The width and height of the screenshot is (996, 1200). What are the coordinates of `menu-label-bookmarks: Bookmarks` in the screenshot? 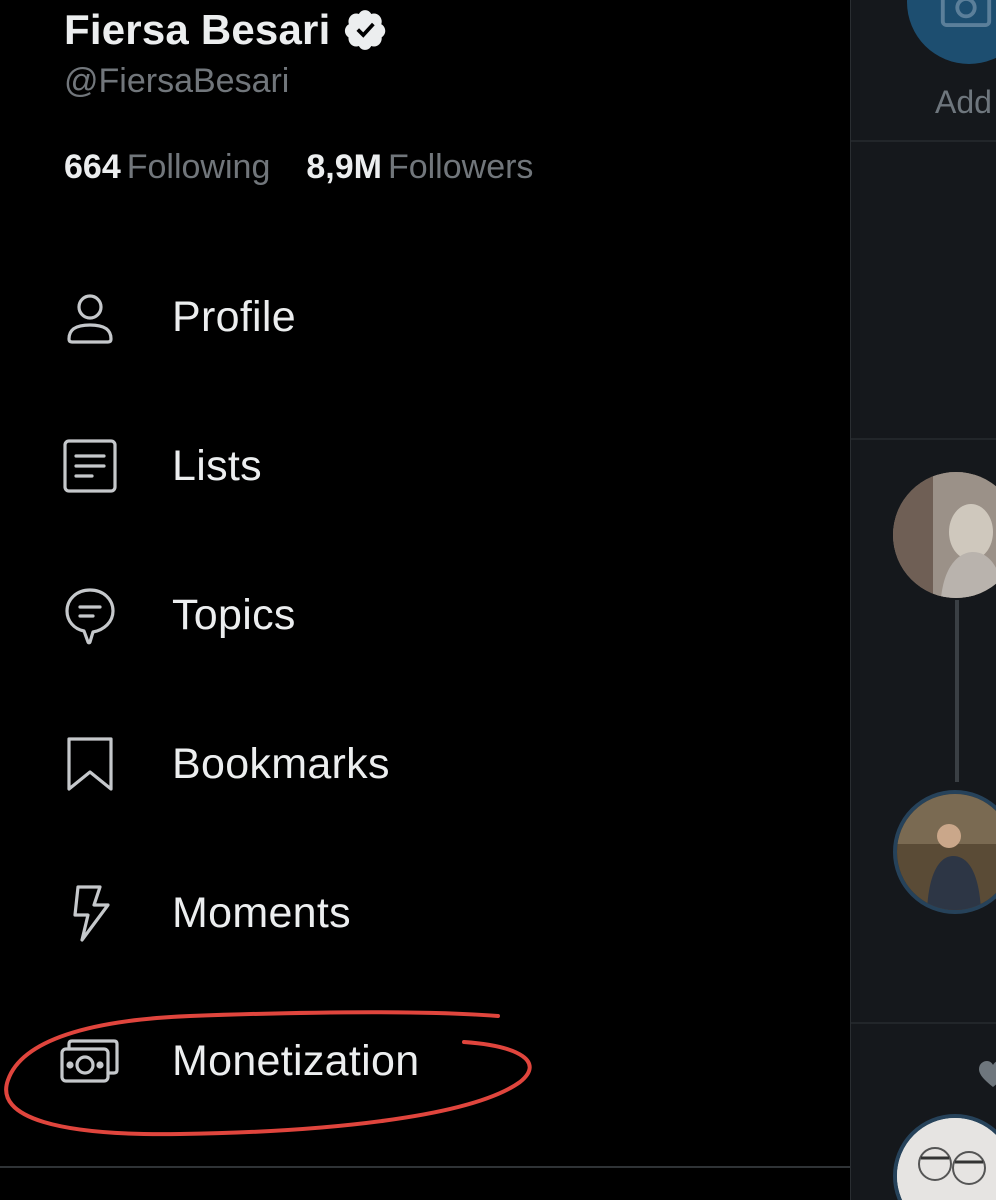 It's located at (281, 763).